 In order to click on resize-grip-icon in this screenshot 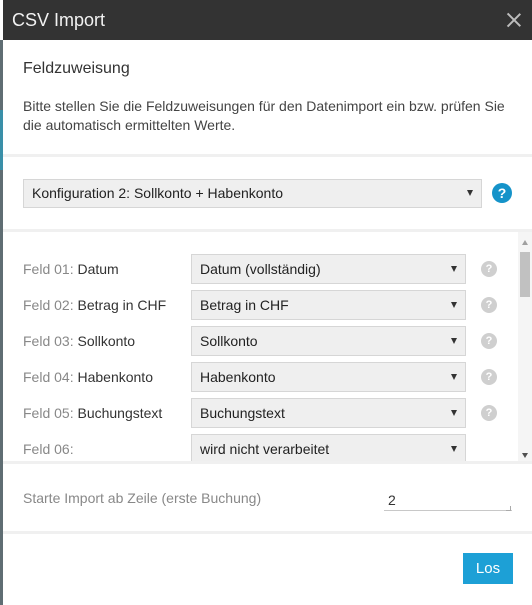, I will do `click(508, 508)`.